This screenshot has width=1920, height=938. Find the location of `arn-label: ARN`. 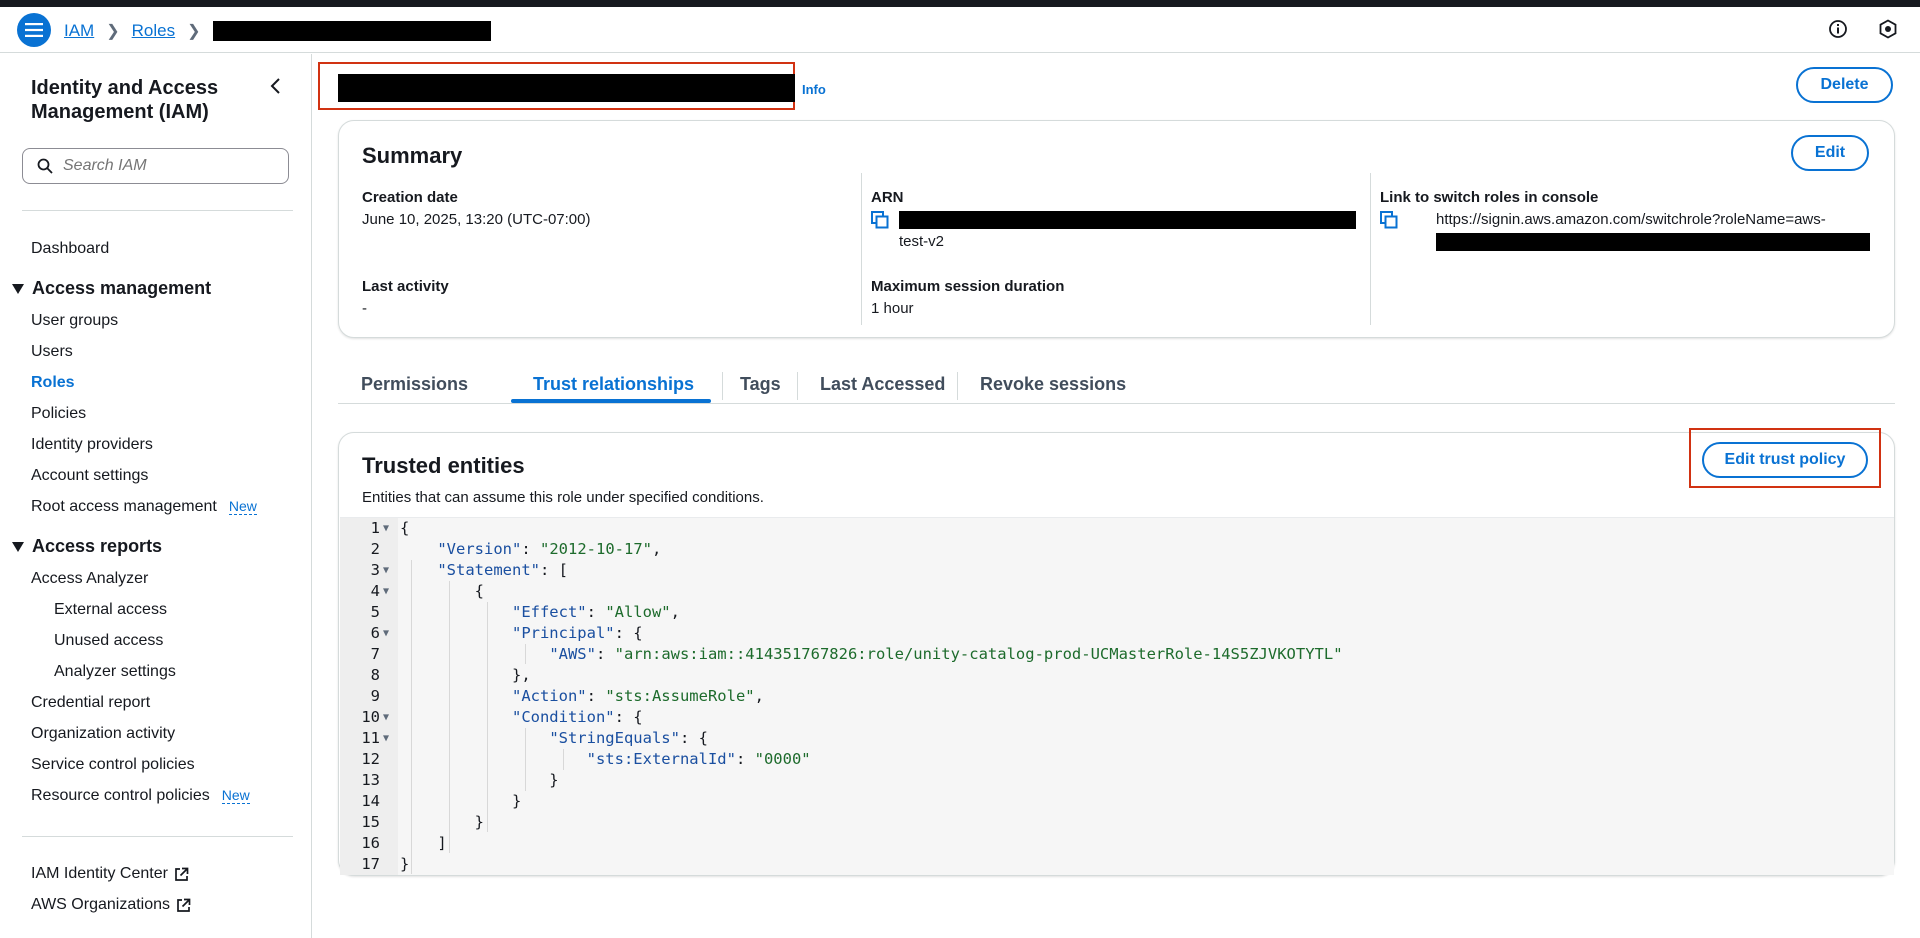

arn-label: ARN is located at coordinates (887, 197).